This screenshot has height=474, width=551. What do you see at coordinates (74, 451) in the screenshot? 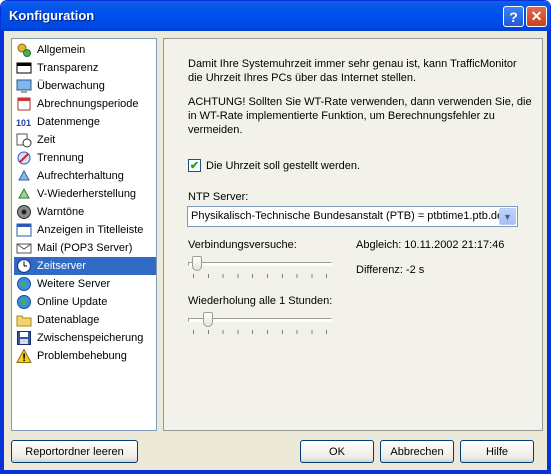
I see `clear-report-folder-button: Reportordner leeren` at bounding box center [74, 451].